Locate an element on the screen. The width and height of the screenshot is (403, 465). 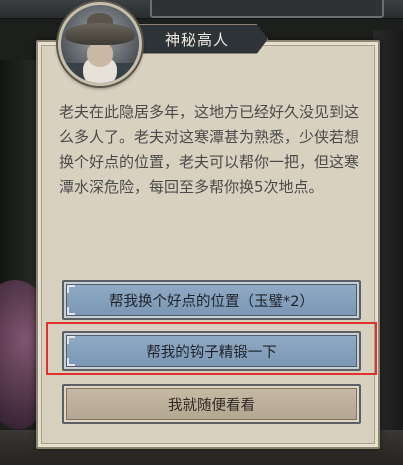
option-button-refine-hook: 帮我的钩子精锻一下 is located at coordinates (211, 351).